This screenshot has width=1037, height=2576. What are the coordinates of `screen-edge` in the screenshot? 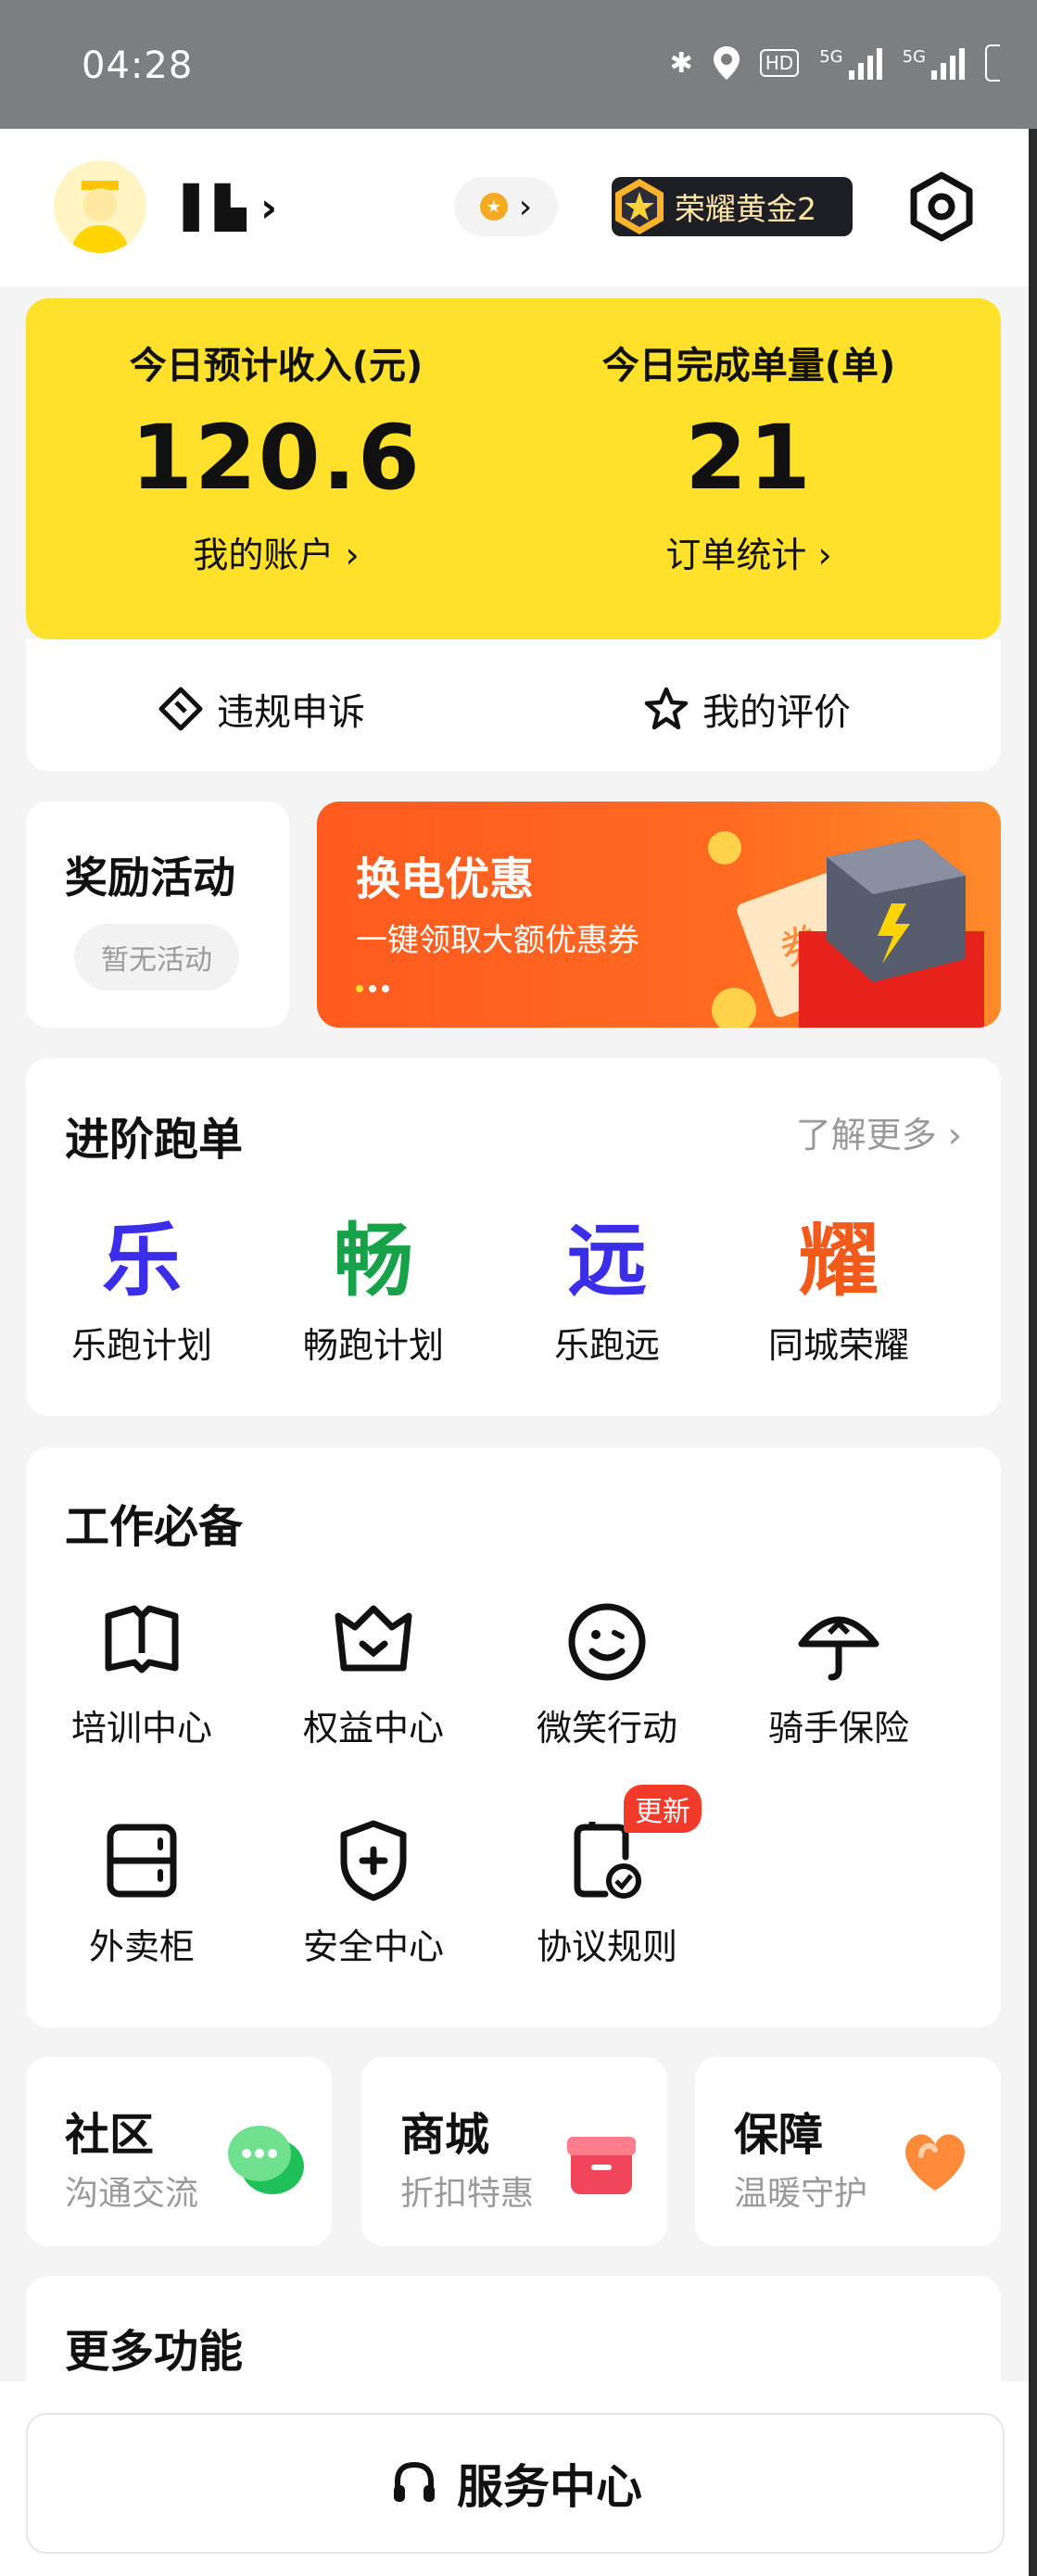 It's located at (1033, 1353).